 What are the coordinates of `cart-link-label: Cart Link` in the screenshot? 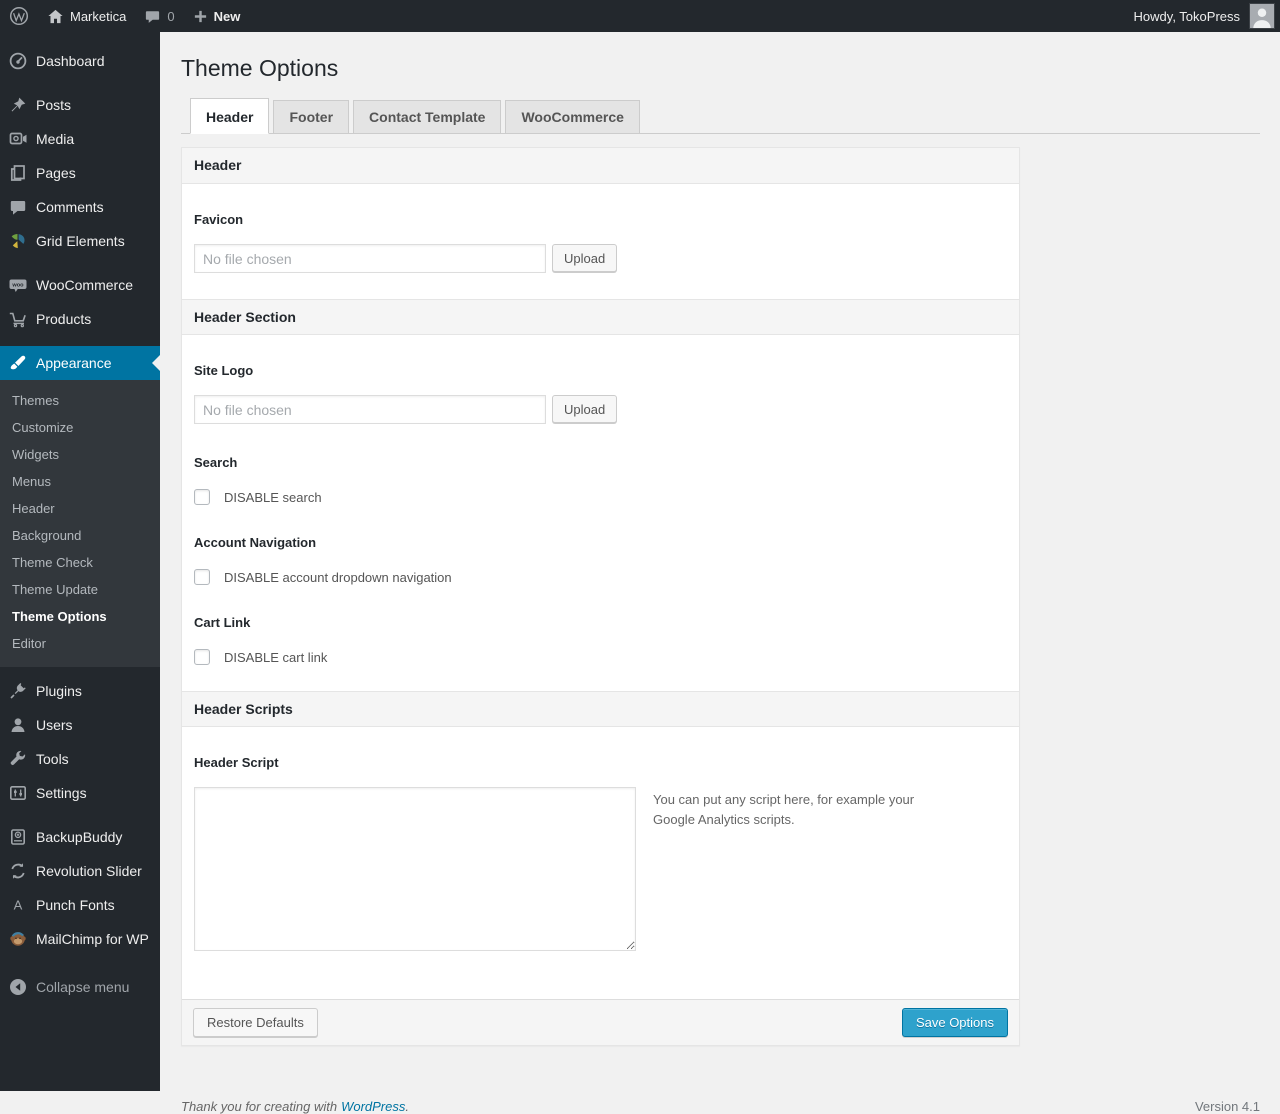 It's located at (222, 622).